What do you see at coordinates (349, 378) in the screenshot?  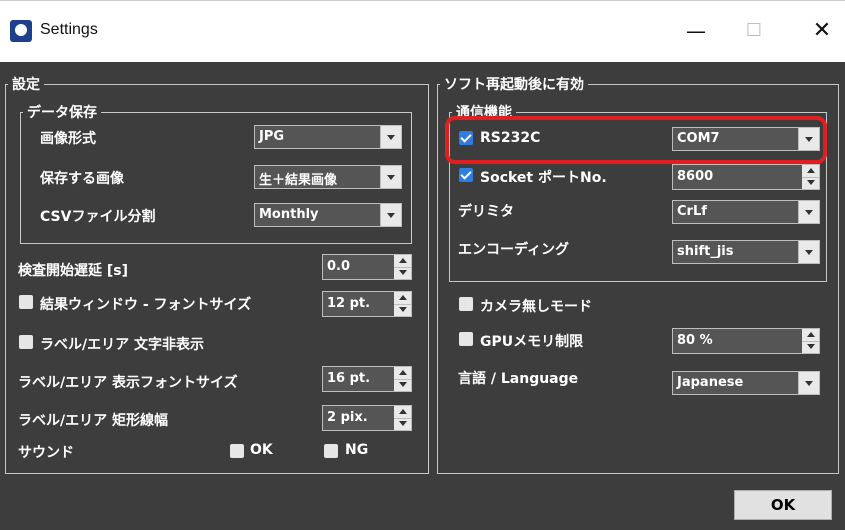 I see `label-font-size-value: 16 pt.` at bounding box center [349, 378].